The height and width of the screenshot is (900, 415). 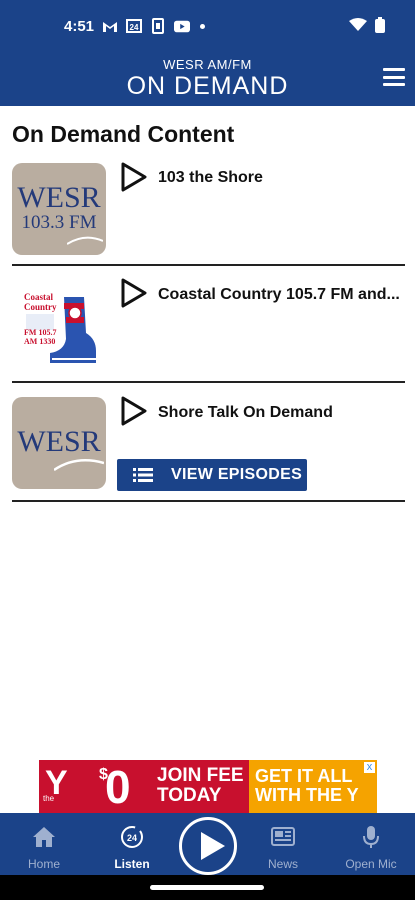 What do you see at coordinates (307, 785) in the screenshot?
I see `ad-tagline: GET IT ALL WITH THE Y` at bounding box center [307, 785].